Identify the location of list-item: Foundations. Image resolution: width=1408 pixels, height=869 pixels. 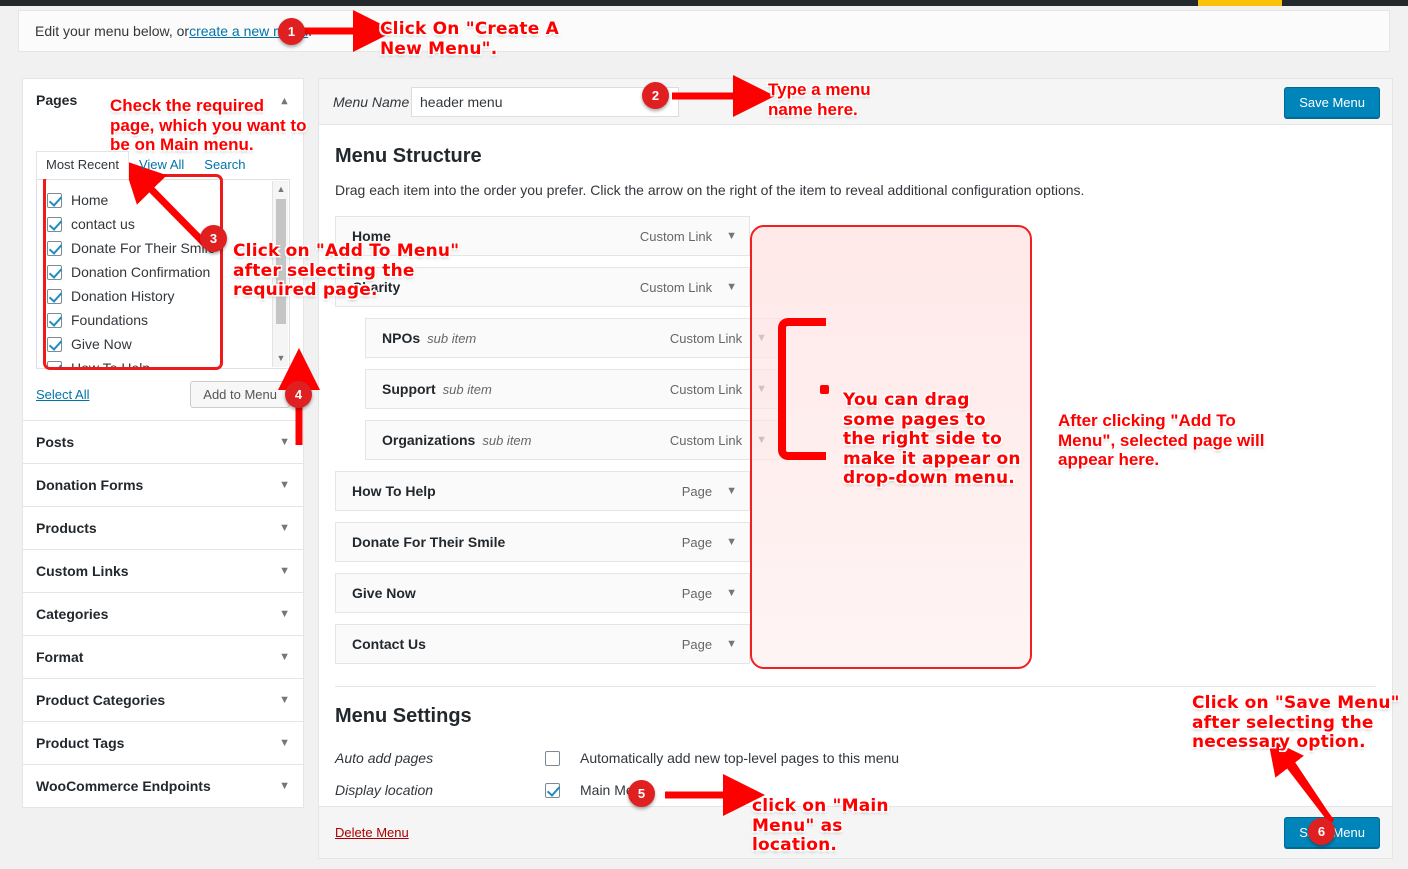
(163, 320).